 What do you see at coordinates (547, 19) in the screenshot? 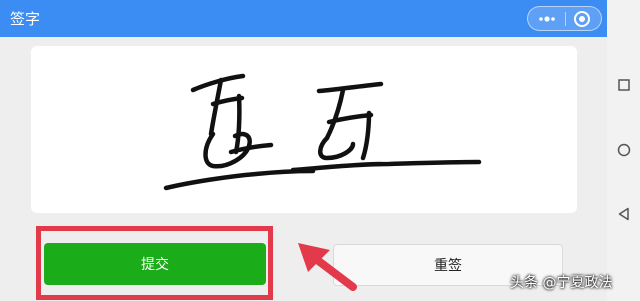
I see `more-dots-icon` at bounding box center [547, 19].